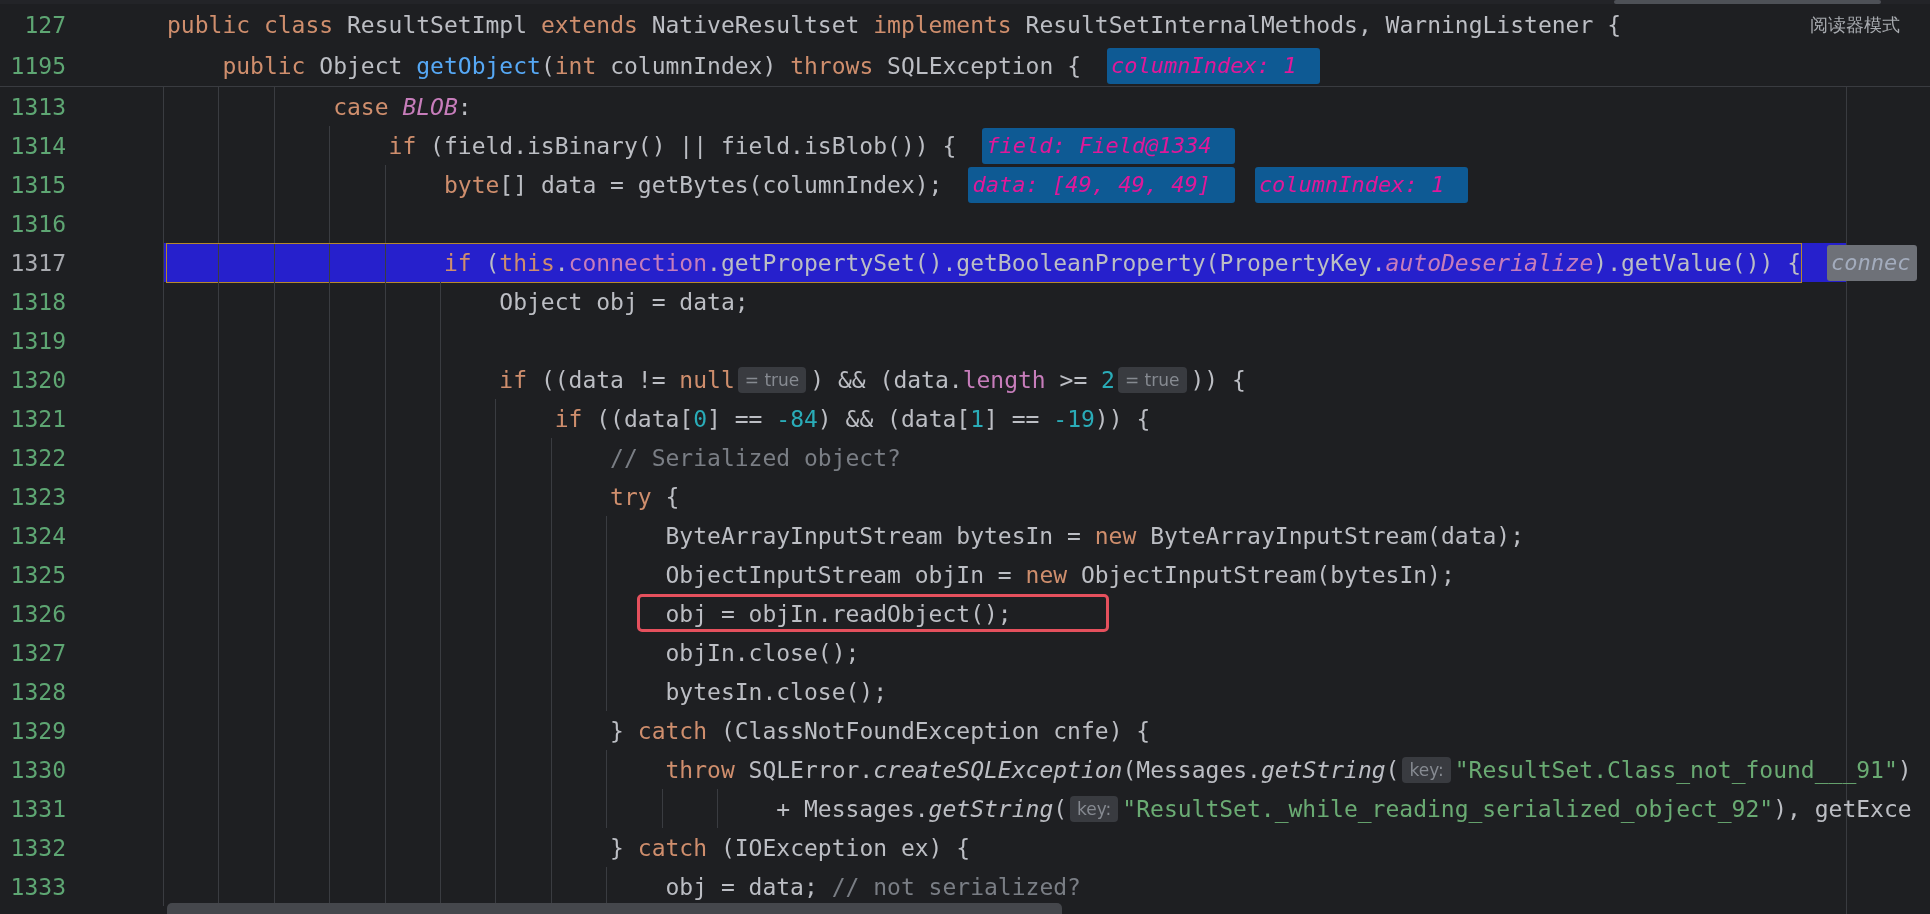  What do you see at coordinates (852, 418) in the screenshot?
I see `code-text: if ((data[0] == -84) && (data[1] == -19)) {` at bounding box center [852, 418].